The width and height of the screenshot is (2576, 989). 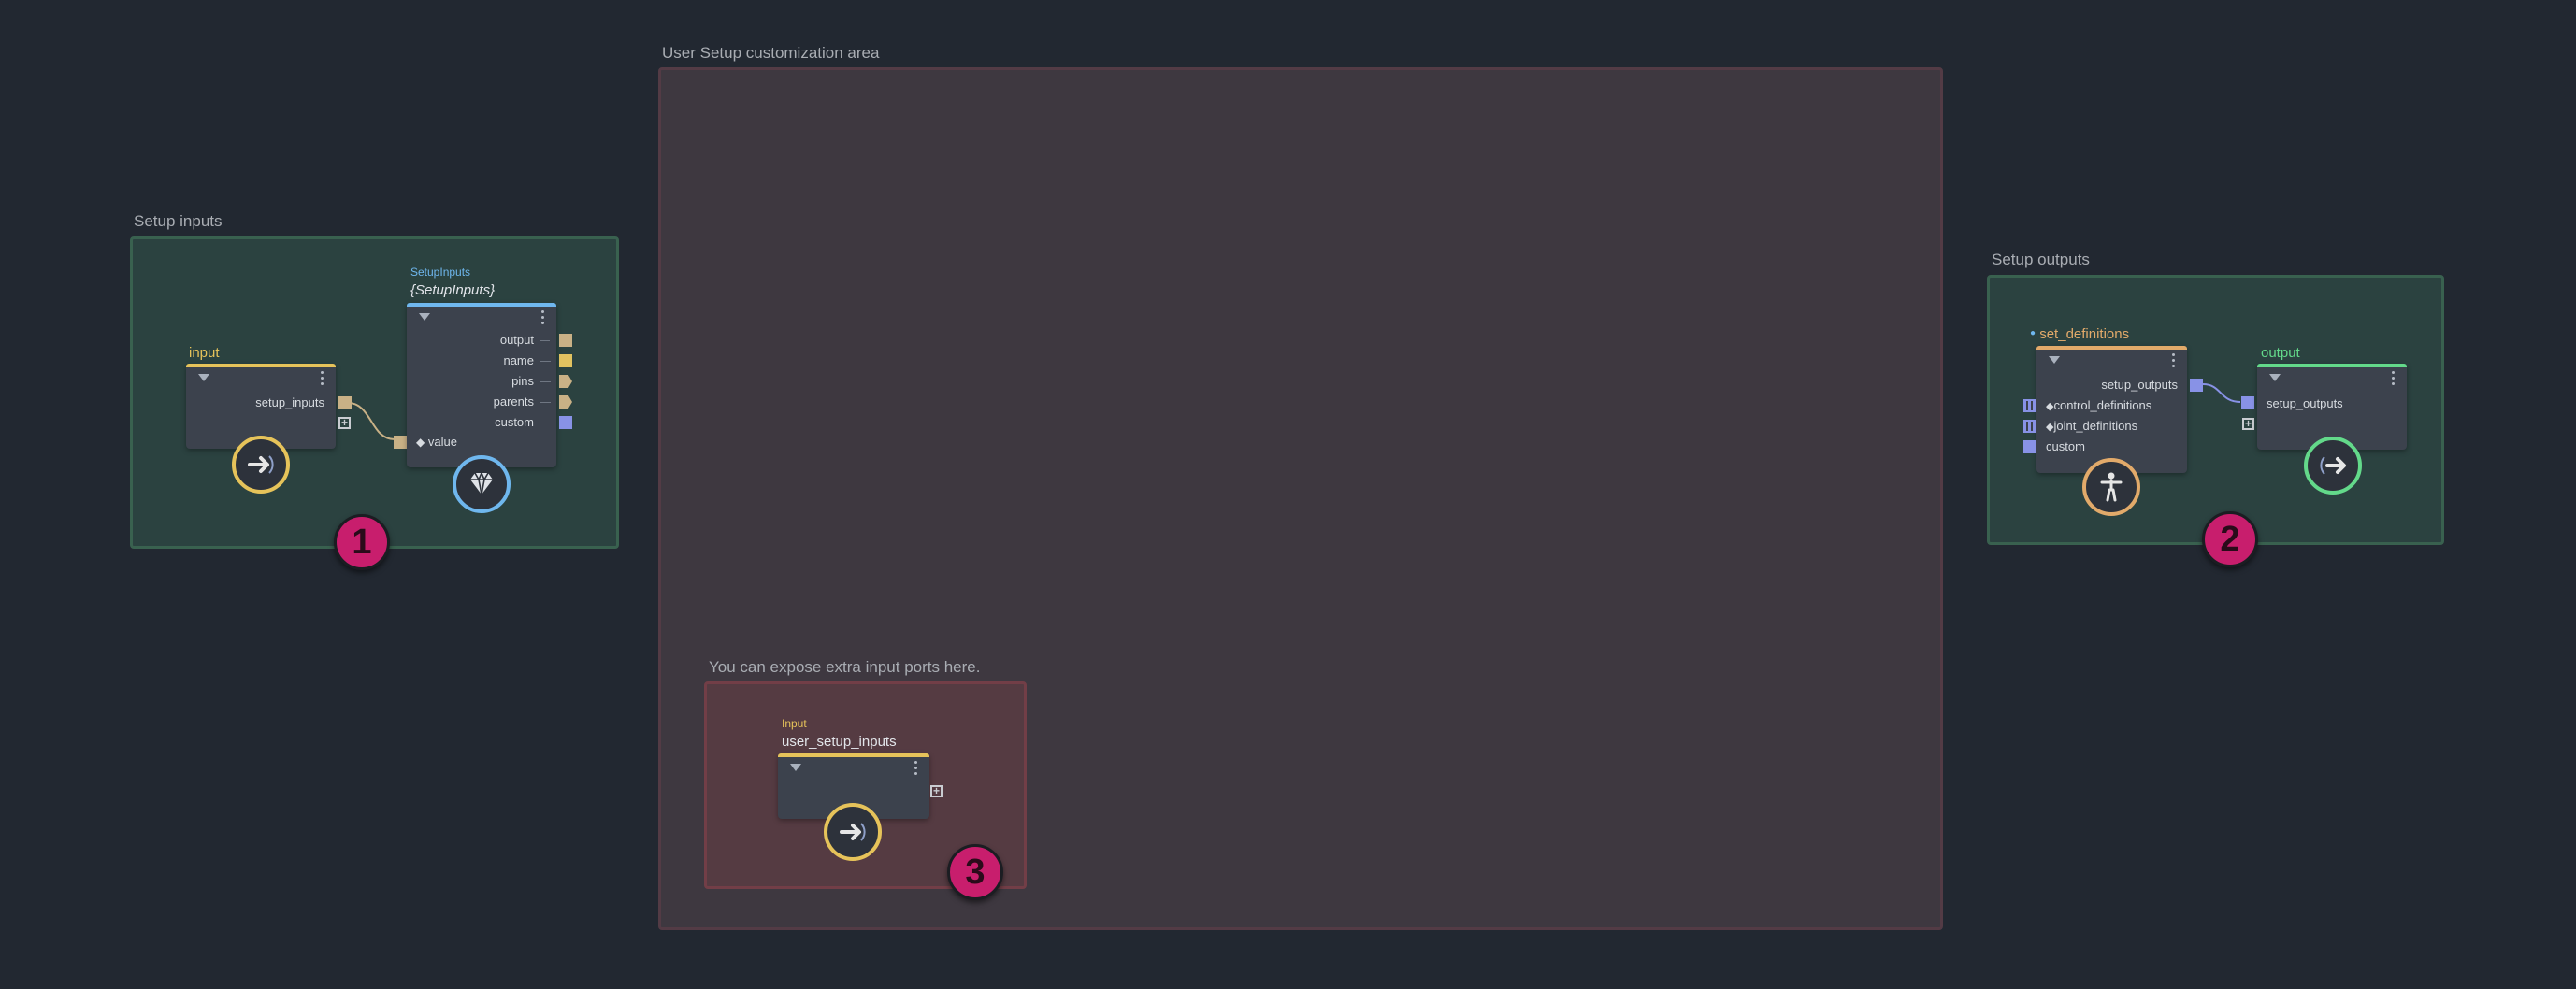 I want to click on setup-inputs-node-type: SetupInputs, so click(x=441, y=272).